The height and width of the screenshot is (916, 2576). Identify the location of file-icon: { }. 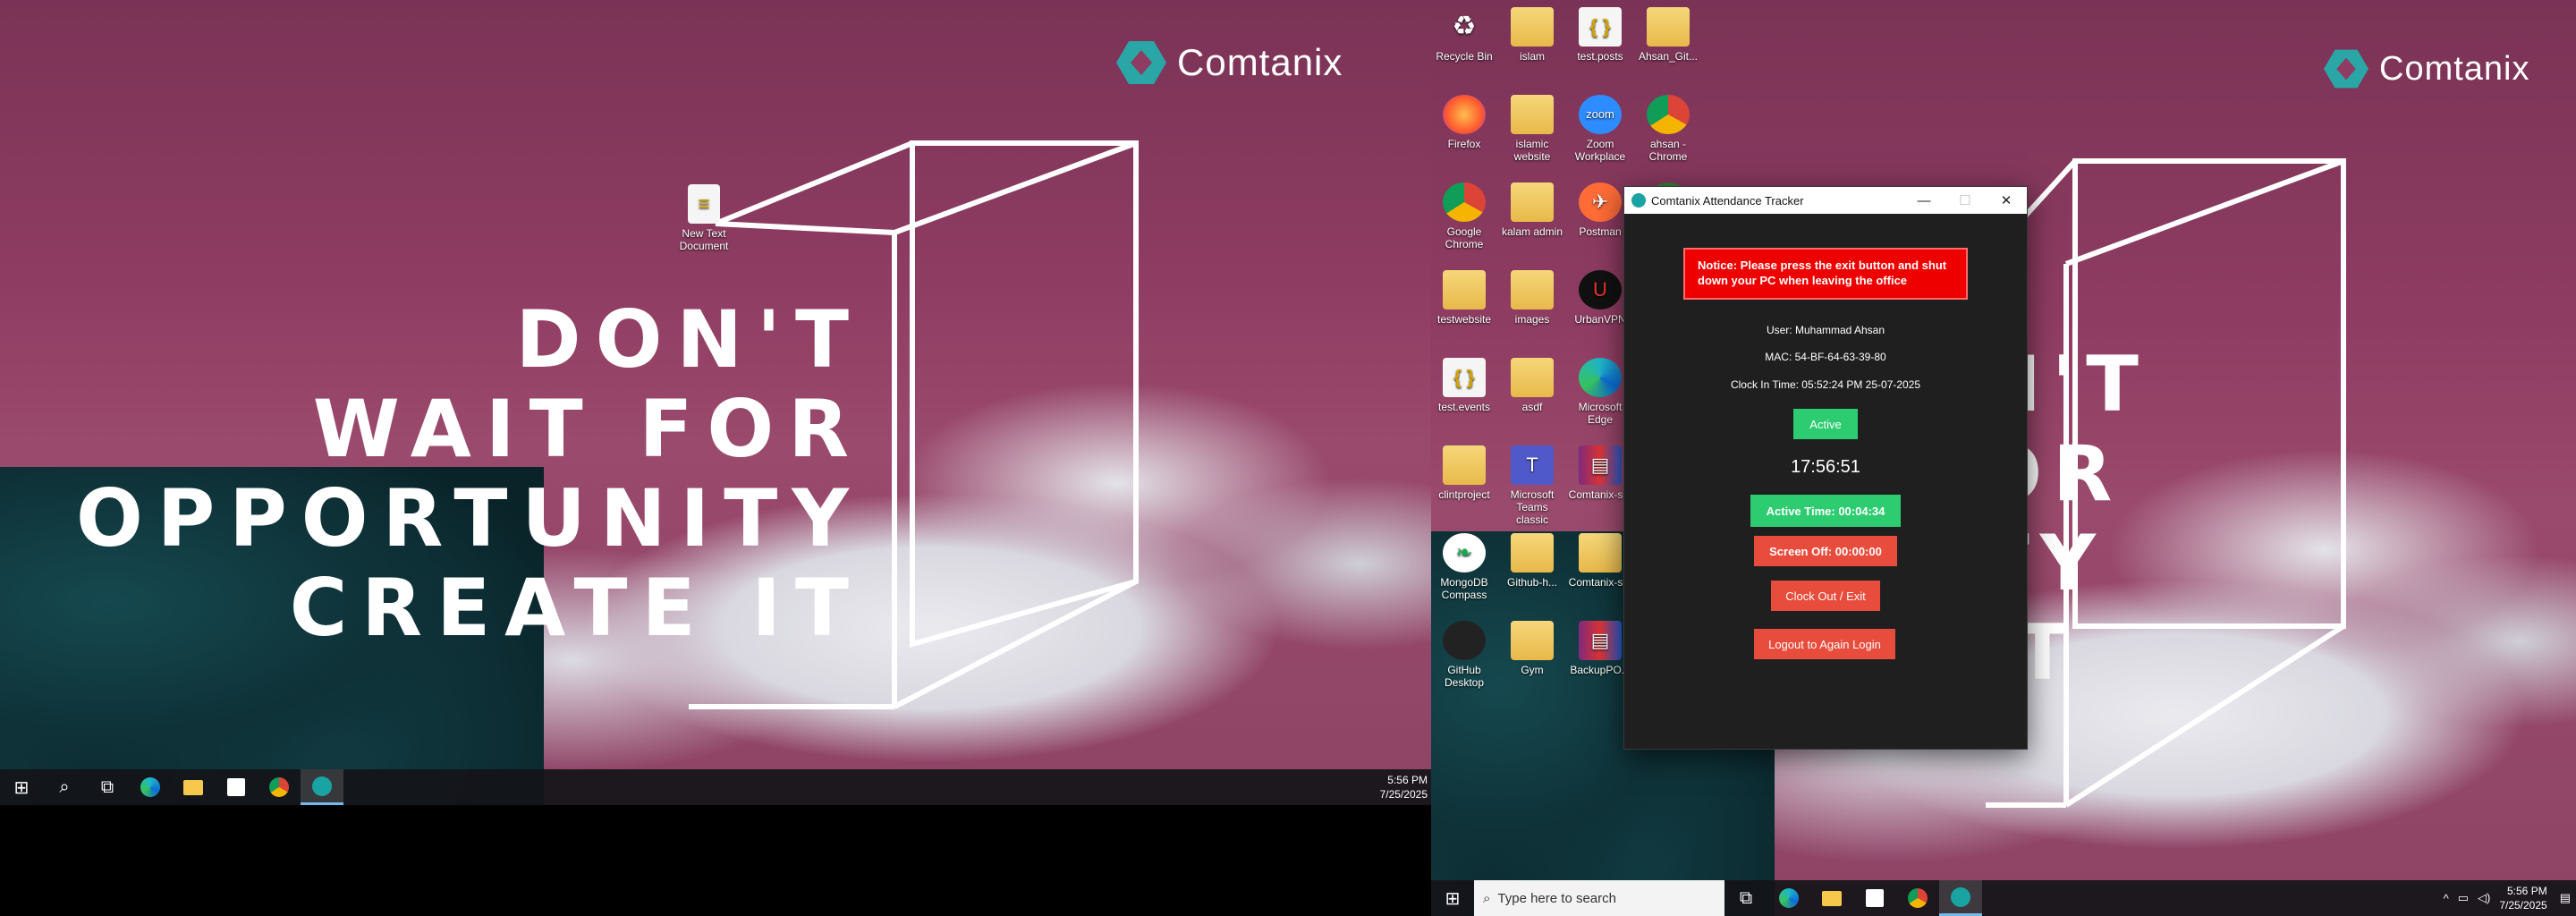
(1464, 377).